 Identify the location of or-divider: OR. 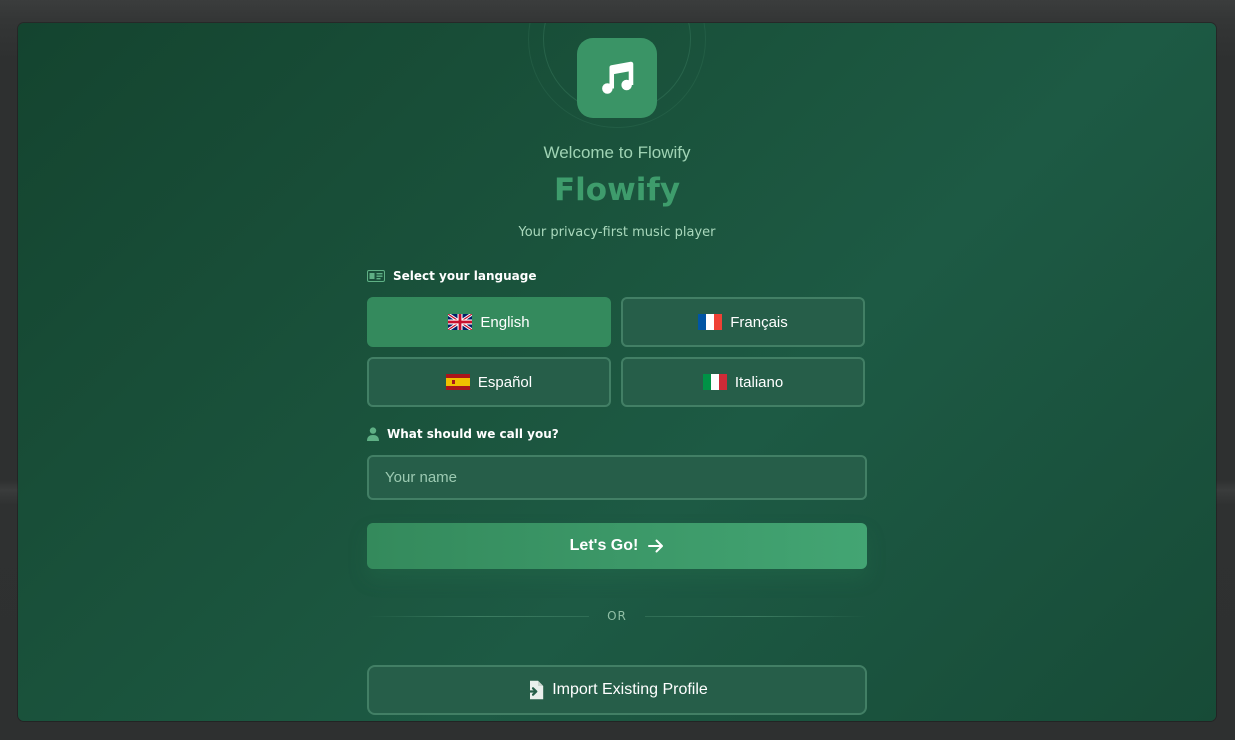
(617, 616).